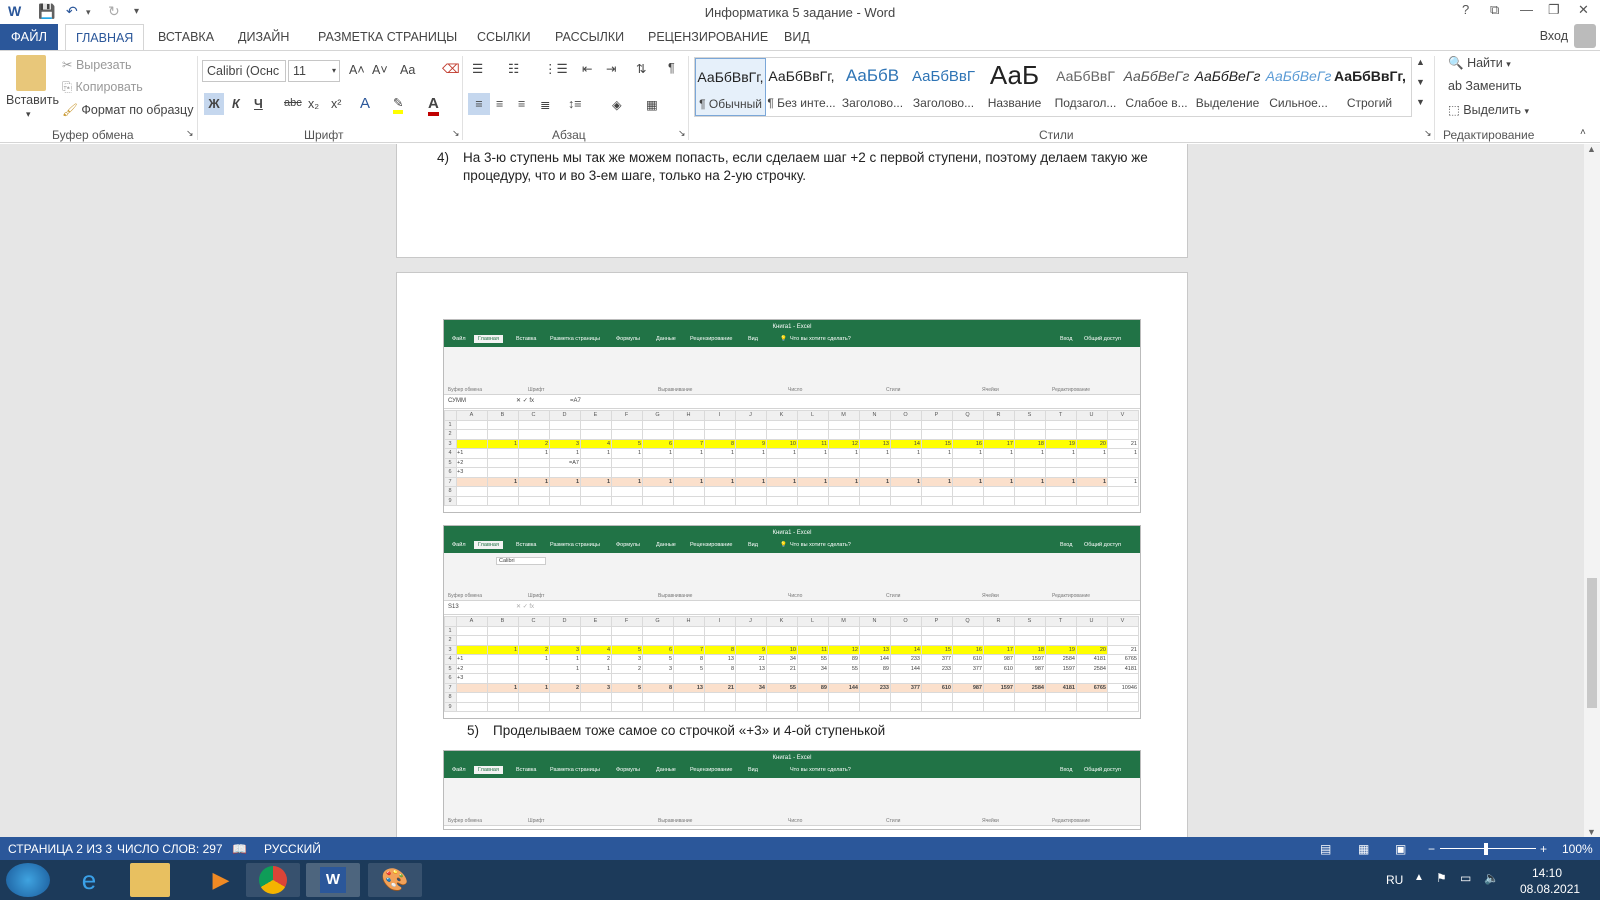 The width and height of the screenshot is (1600, 900). Describe the element at coordinates (1363, 849) in the screenshot. I see `print-layout-icon: ▦` at that location.